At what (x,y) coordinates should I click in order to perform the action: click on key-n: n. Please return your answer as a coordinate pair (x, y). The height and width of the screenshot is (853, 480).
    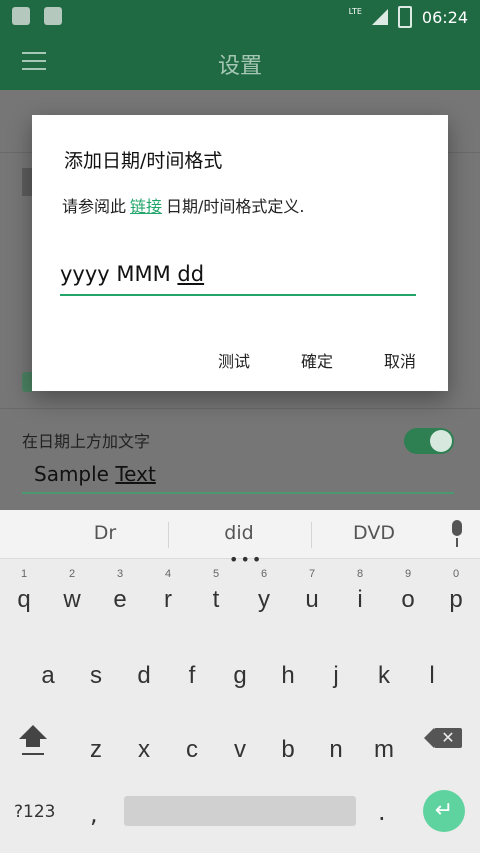
    Looking at the image, I should click on (336, 743).